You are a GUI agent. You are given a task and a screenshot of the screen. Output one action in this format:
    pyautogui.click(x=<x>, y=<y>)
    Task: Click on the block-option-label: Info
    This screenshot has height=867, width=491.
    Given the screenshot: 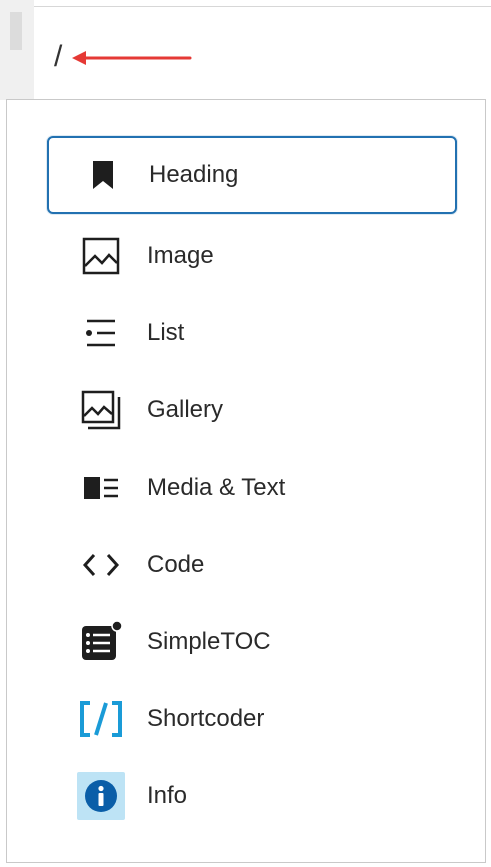 What is the action you would take?
    pyautogui.click(x=167, y=795)
    